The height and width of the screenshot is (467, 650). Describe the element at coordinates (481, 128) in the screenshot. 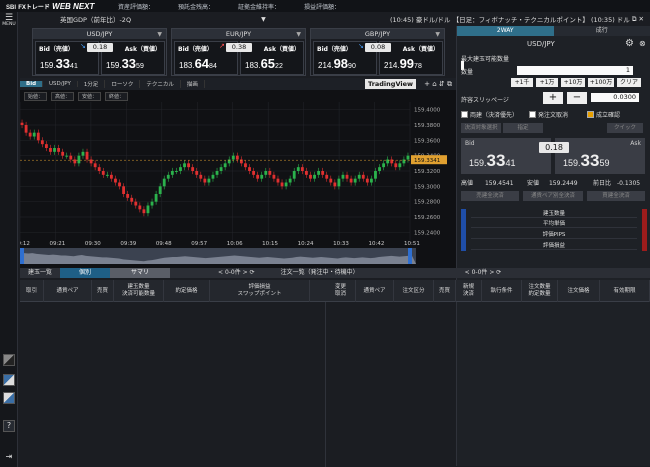

I see `settle-target-select: 決済対象選択` at that location.